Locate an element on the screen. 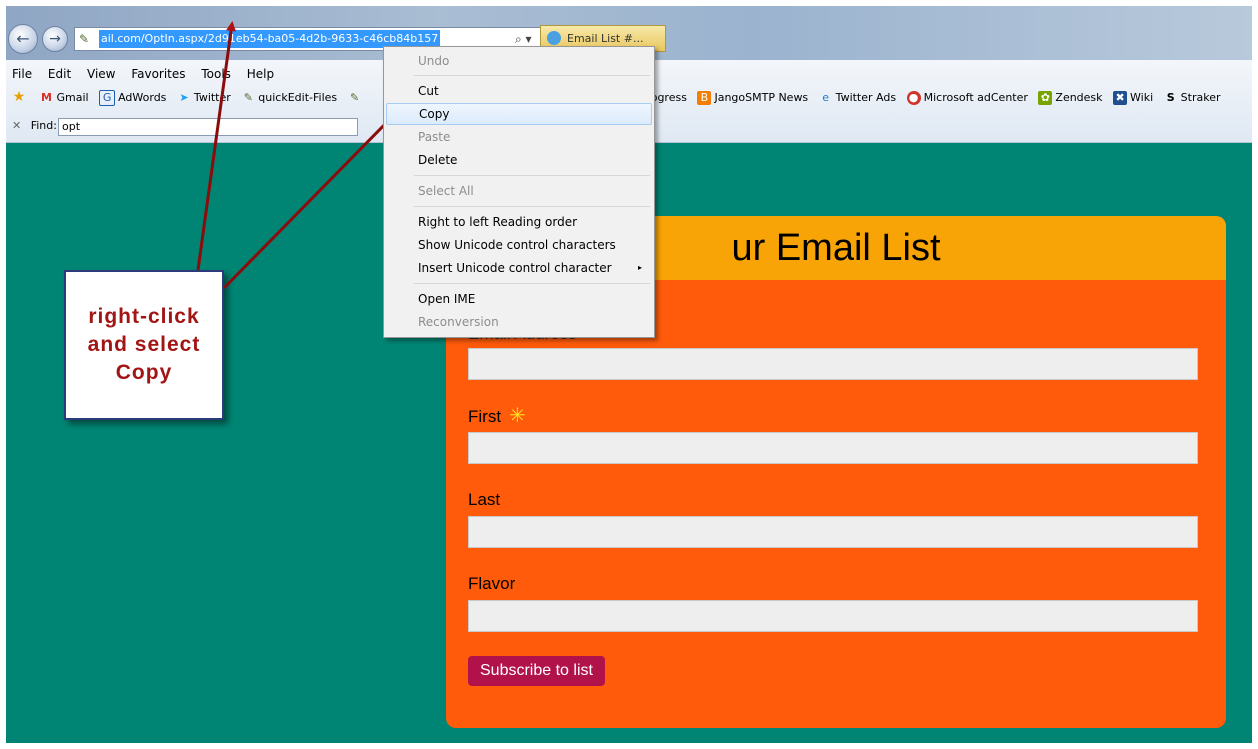 Image resolution: width=1258 pixels, height=749 pixels. fav-zendesk: ✿ Zendesk is located at coordinates (1070, 98).